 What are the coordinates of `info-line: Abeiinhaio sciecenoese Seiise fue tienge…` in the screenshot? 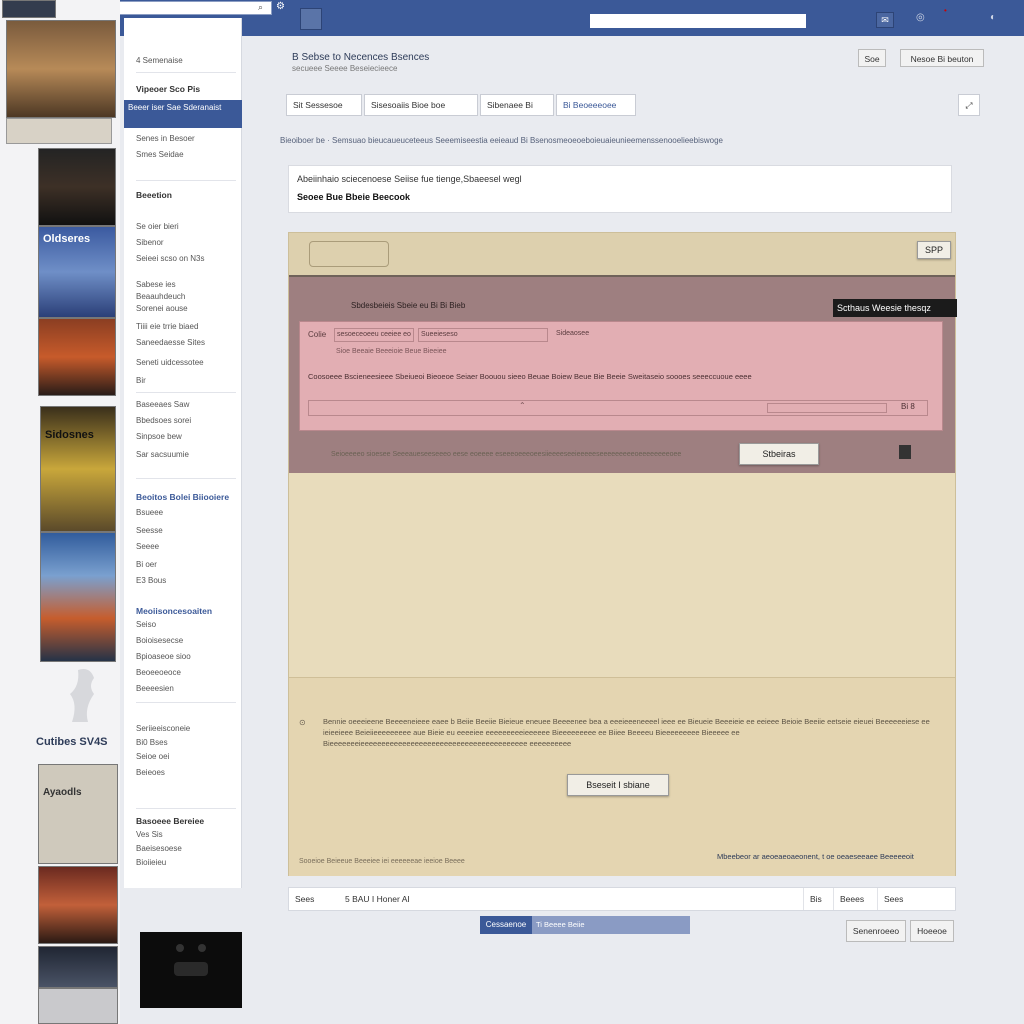 It's located at (409, 179).